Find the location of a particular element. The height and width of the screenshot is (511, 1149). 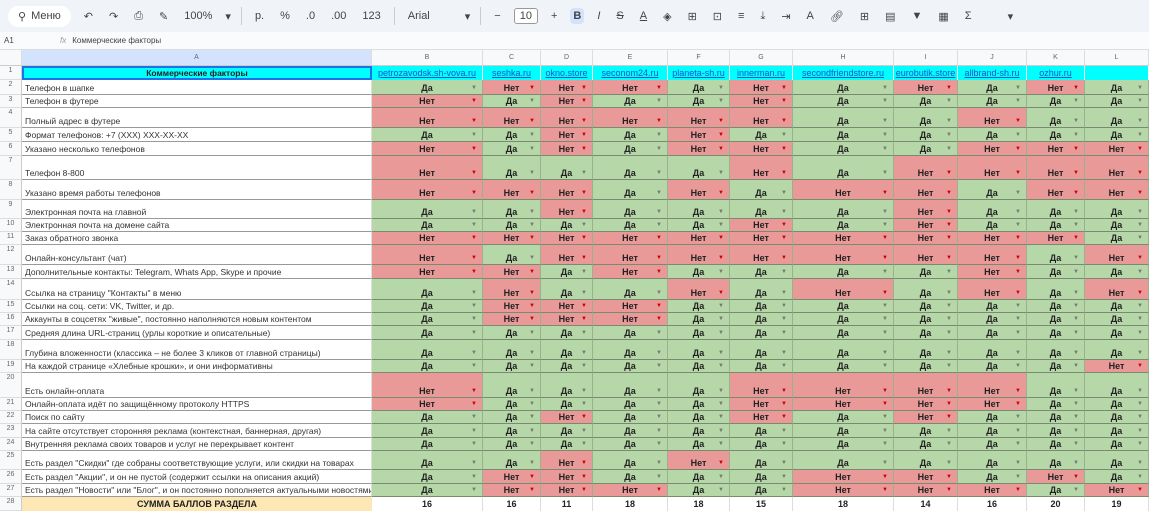

site-header-cell: seconom24.ru is located at coordinates (630, 73).